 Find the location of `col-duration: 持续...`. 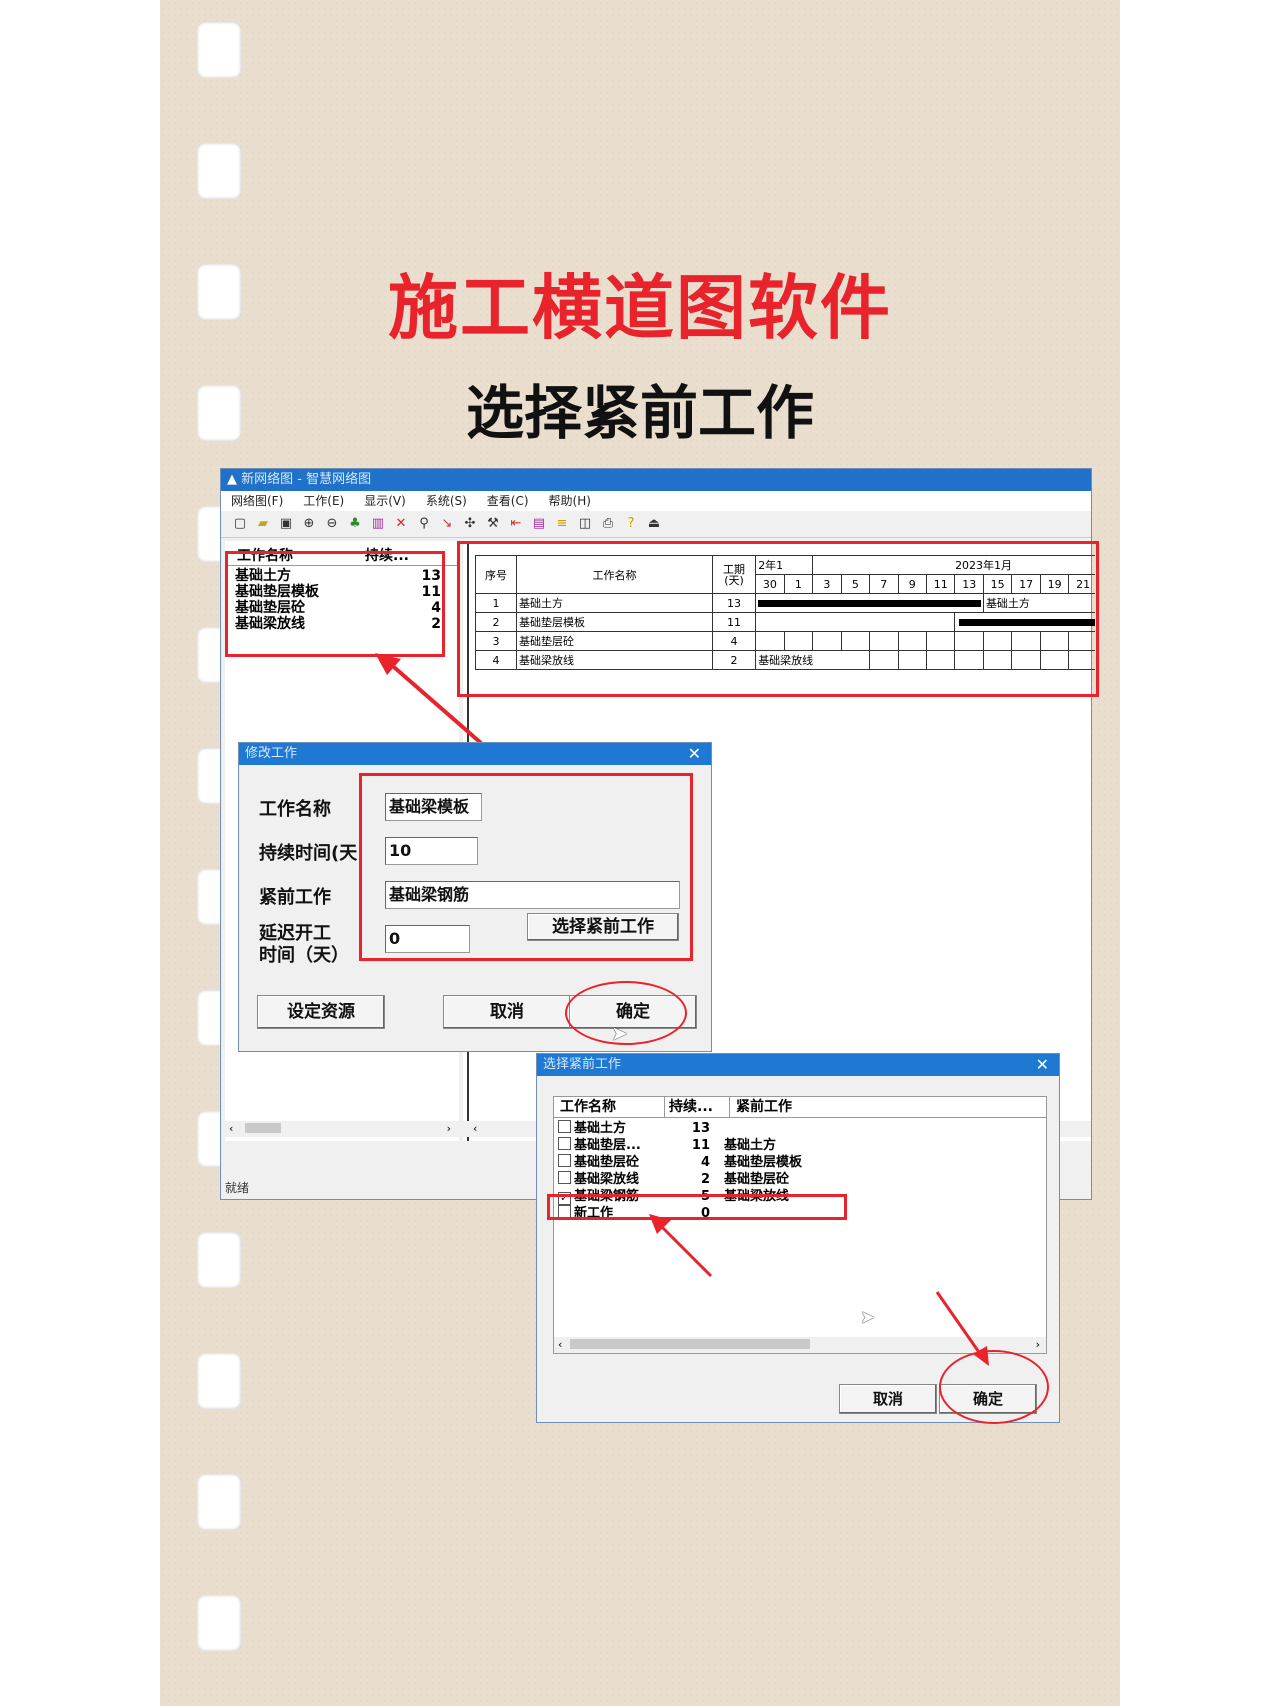

col-duration: 持续... is located at coordinates (697, 1107).